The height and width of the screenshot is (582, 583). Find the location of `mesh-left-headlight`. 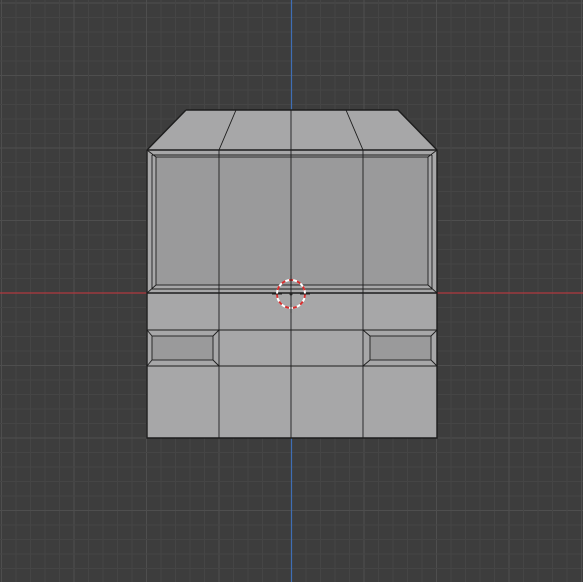

mesh-left-headlight is located at coordinates (182, 348).